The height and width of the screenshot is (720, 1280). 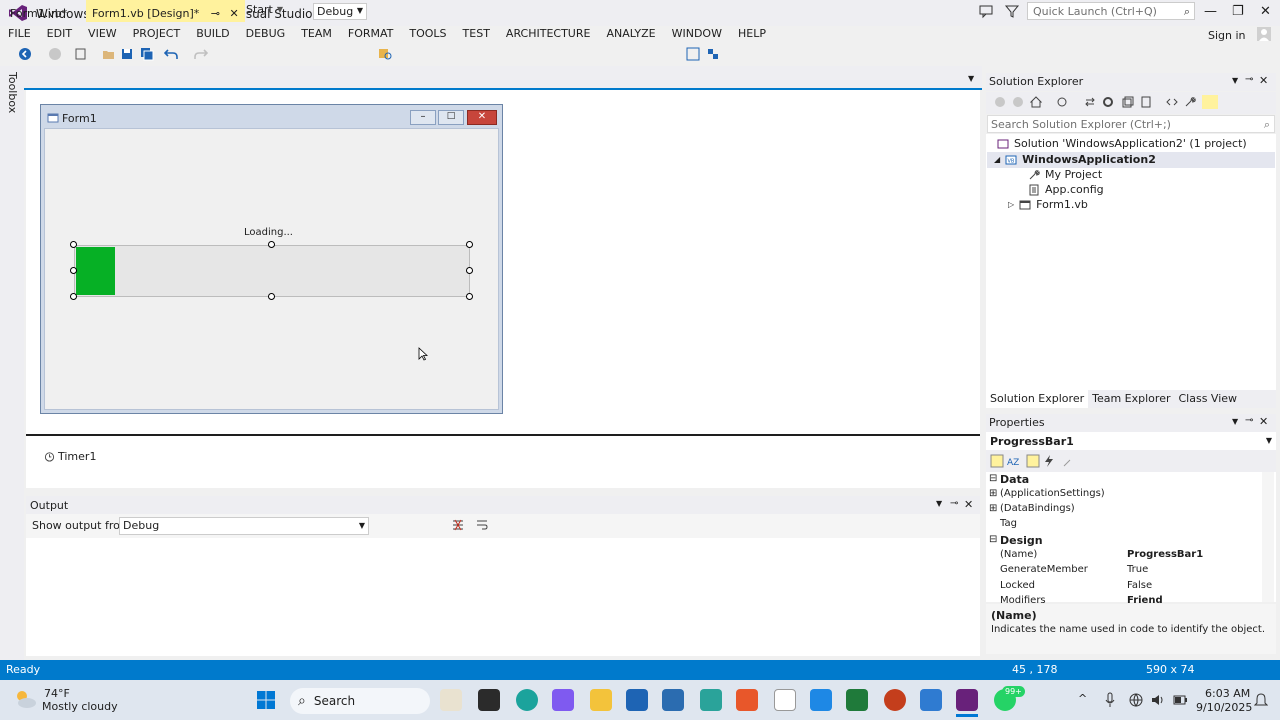 I want to click on redo-icon, so click(x=201, y=54).